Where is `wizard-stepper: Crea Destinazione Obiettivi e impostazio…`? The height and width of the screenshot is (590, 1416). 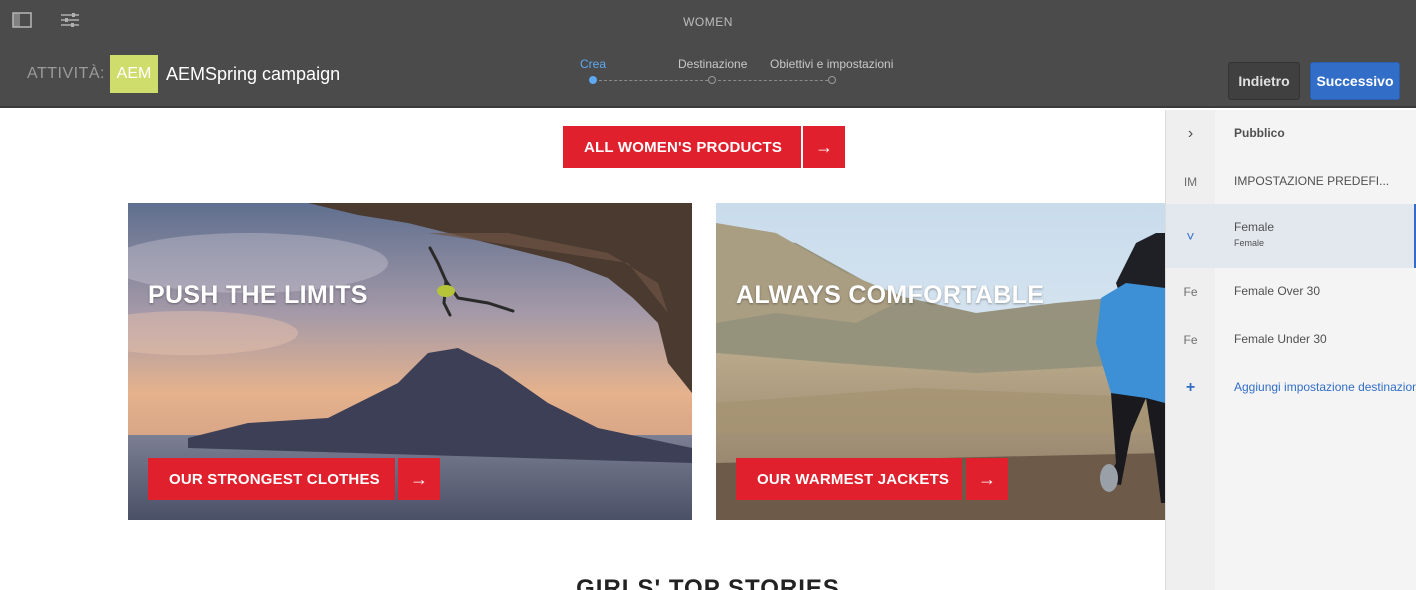 wizard-stepper: Crea Destinazione Obiettivi e impostazio… is located at coordinates (745, 73).